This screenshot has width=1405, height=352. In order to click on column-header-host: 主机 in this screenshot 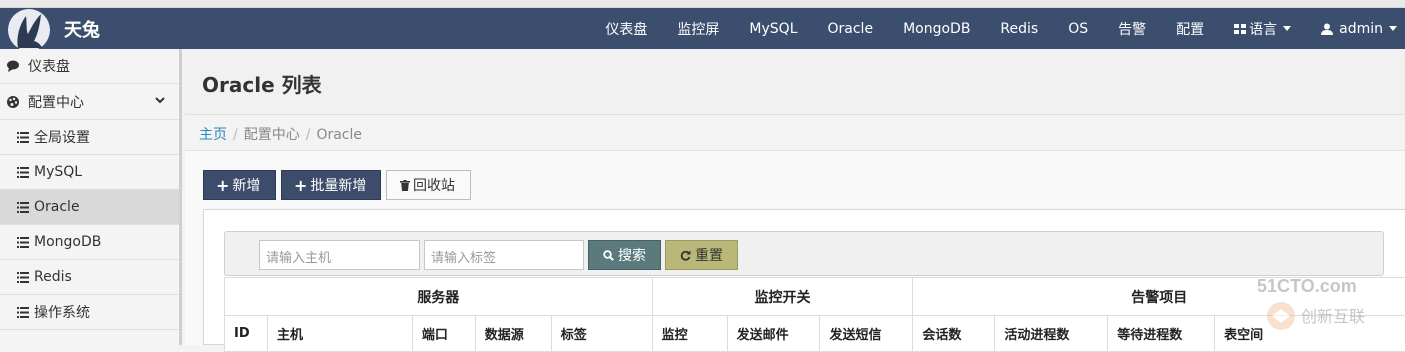, I will do `click(339, 334)`.